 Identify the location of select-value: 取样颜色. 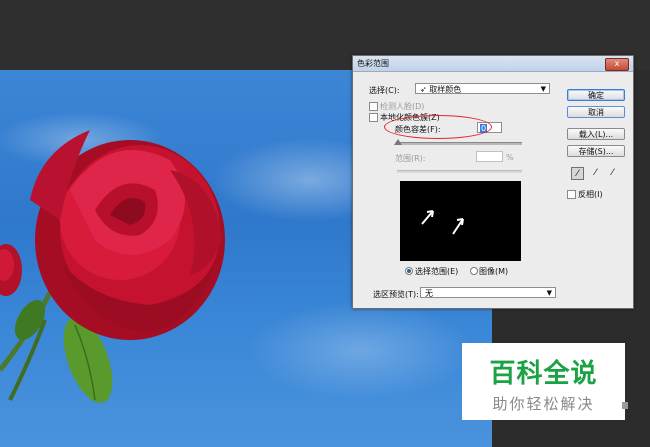
(445, 89).